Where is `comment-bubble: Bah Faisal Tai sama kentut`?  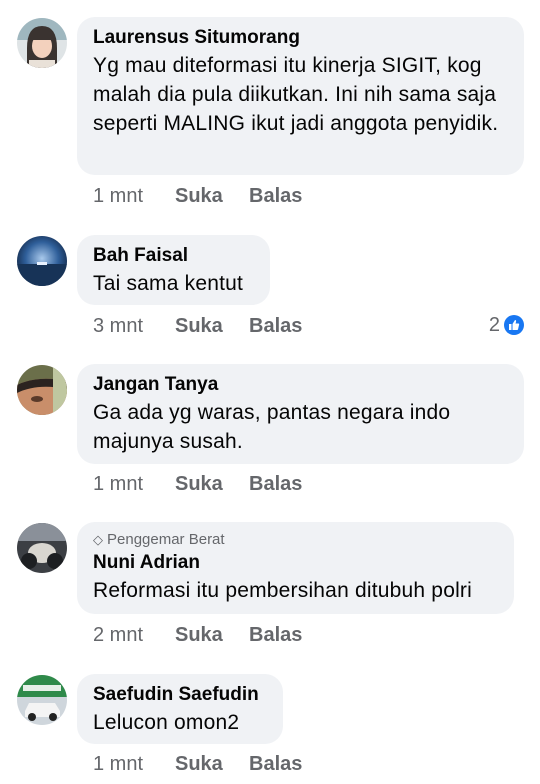
comment-bubble: Bah Faisal Tai sama kentut is located at coordinates (173, 270).